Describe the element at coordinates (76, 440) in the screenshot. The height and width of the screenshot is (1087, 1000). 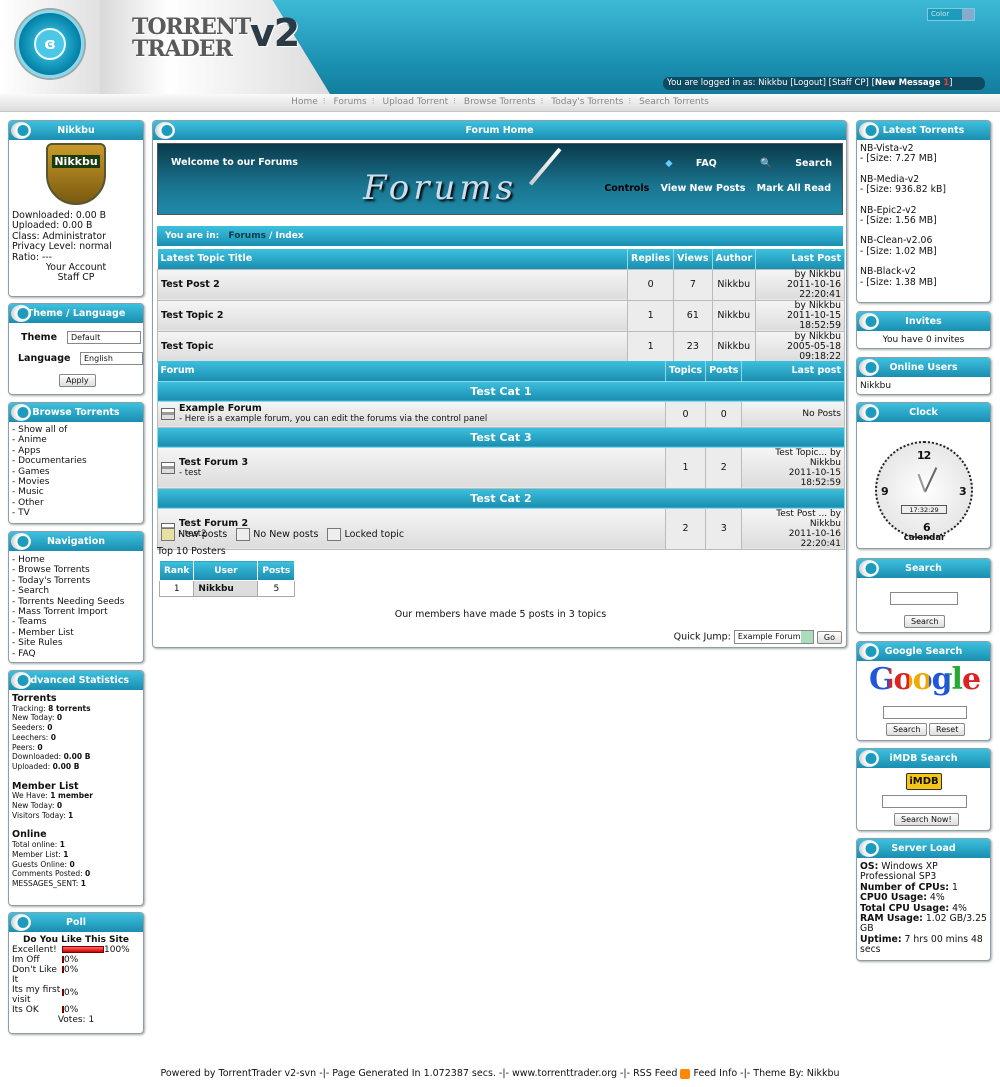
I see `browse-anime: - Anime` at that location.